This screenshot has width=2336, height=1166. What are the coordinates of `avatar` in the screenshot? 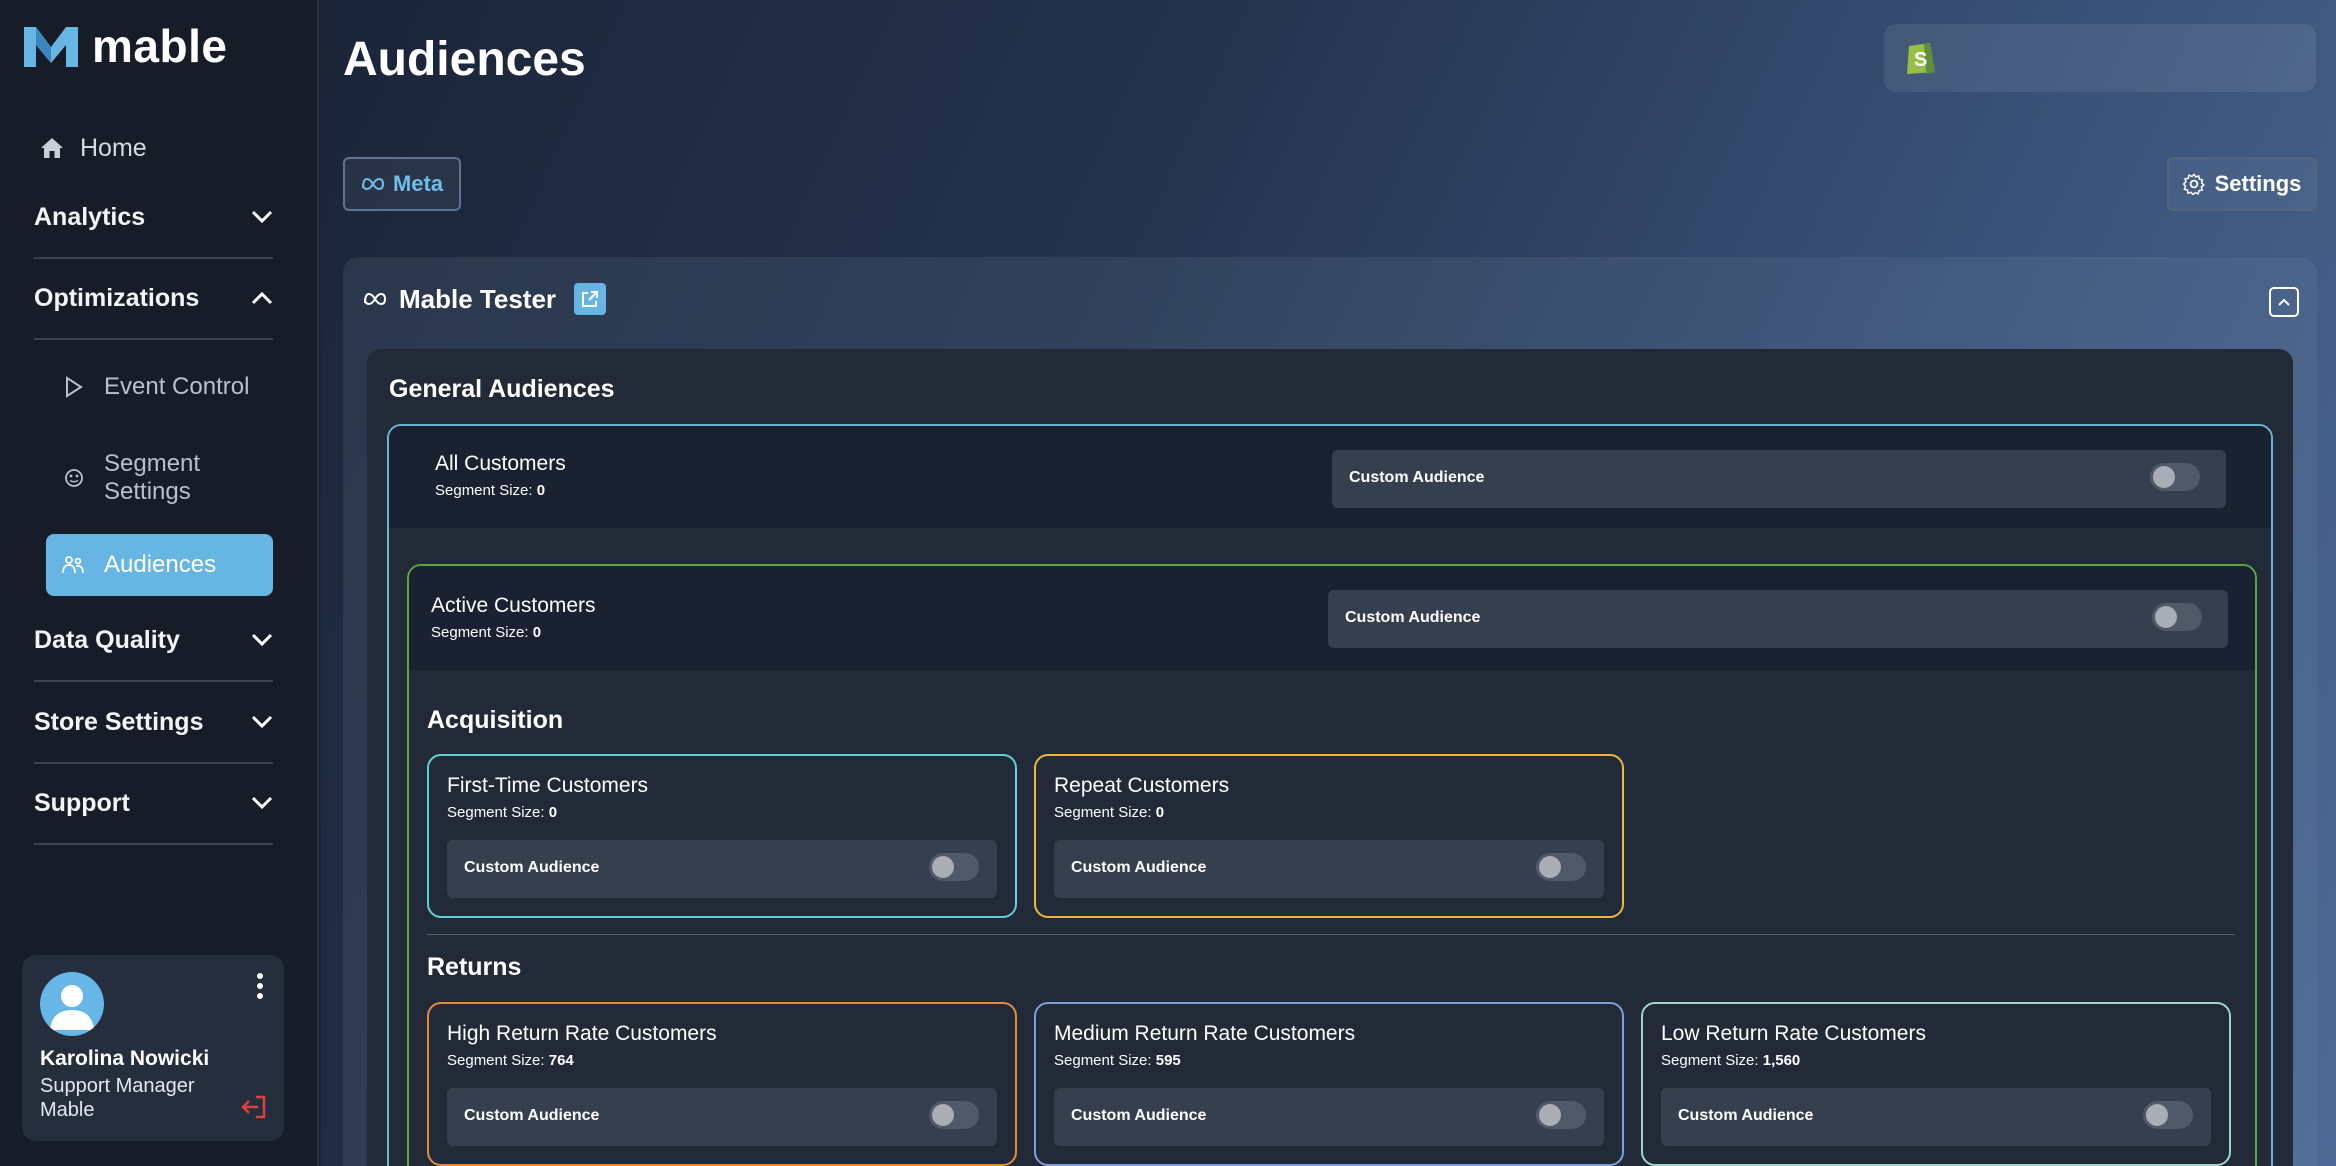 It's located at (72, 1004).